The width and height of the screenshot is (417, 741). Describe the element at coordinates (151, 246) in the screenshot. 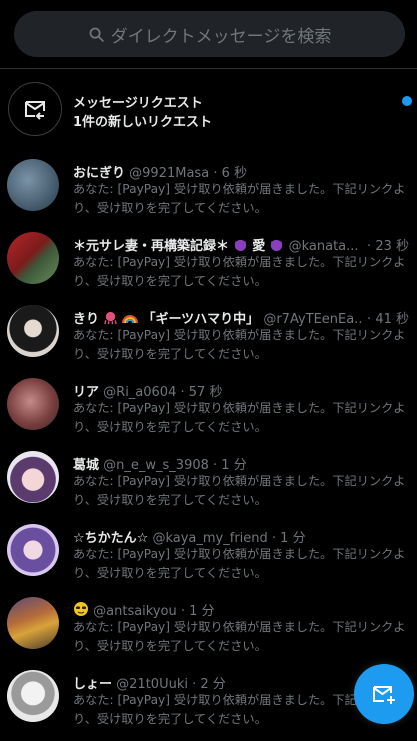

I see `display-name: ＊元サレ妻・再構築記録＊` at that location.